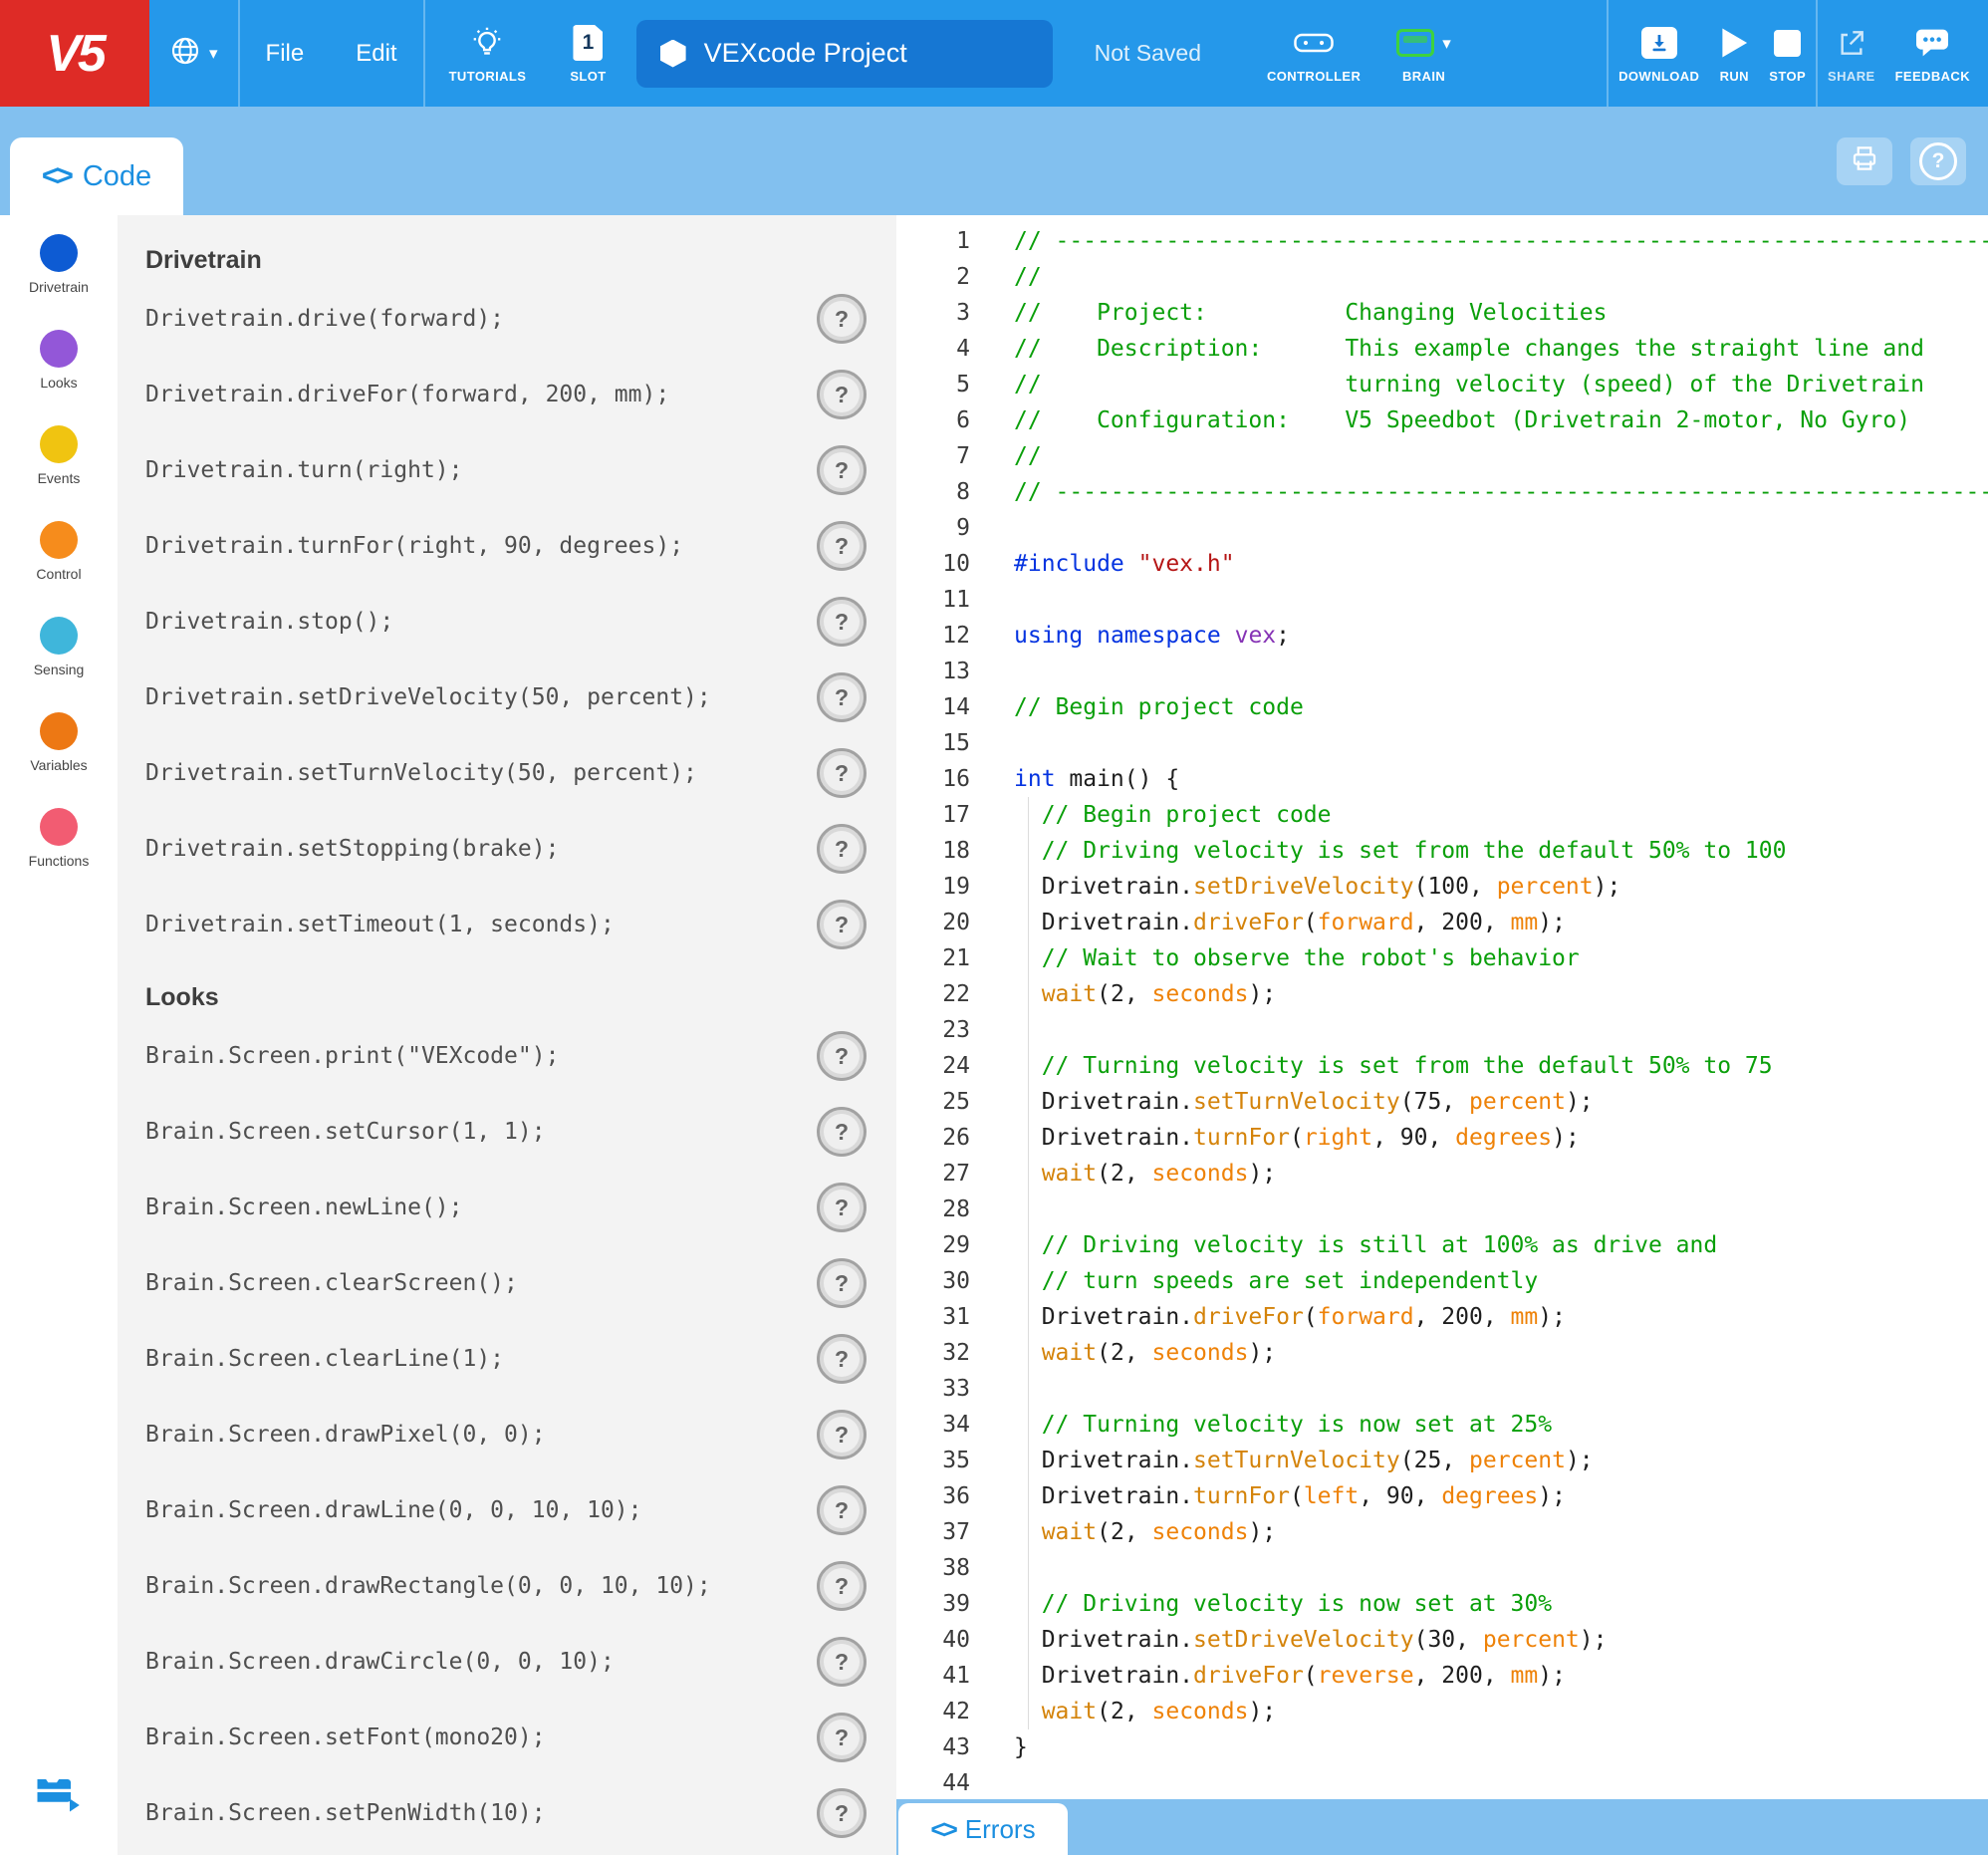 Image resolution: width=1988 pixels, height=1855 pixels. I want to click on code-line: 15, so click(1447, 743).